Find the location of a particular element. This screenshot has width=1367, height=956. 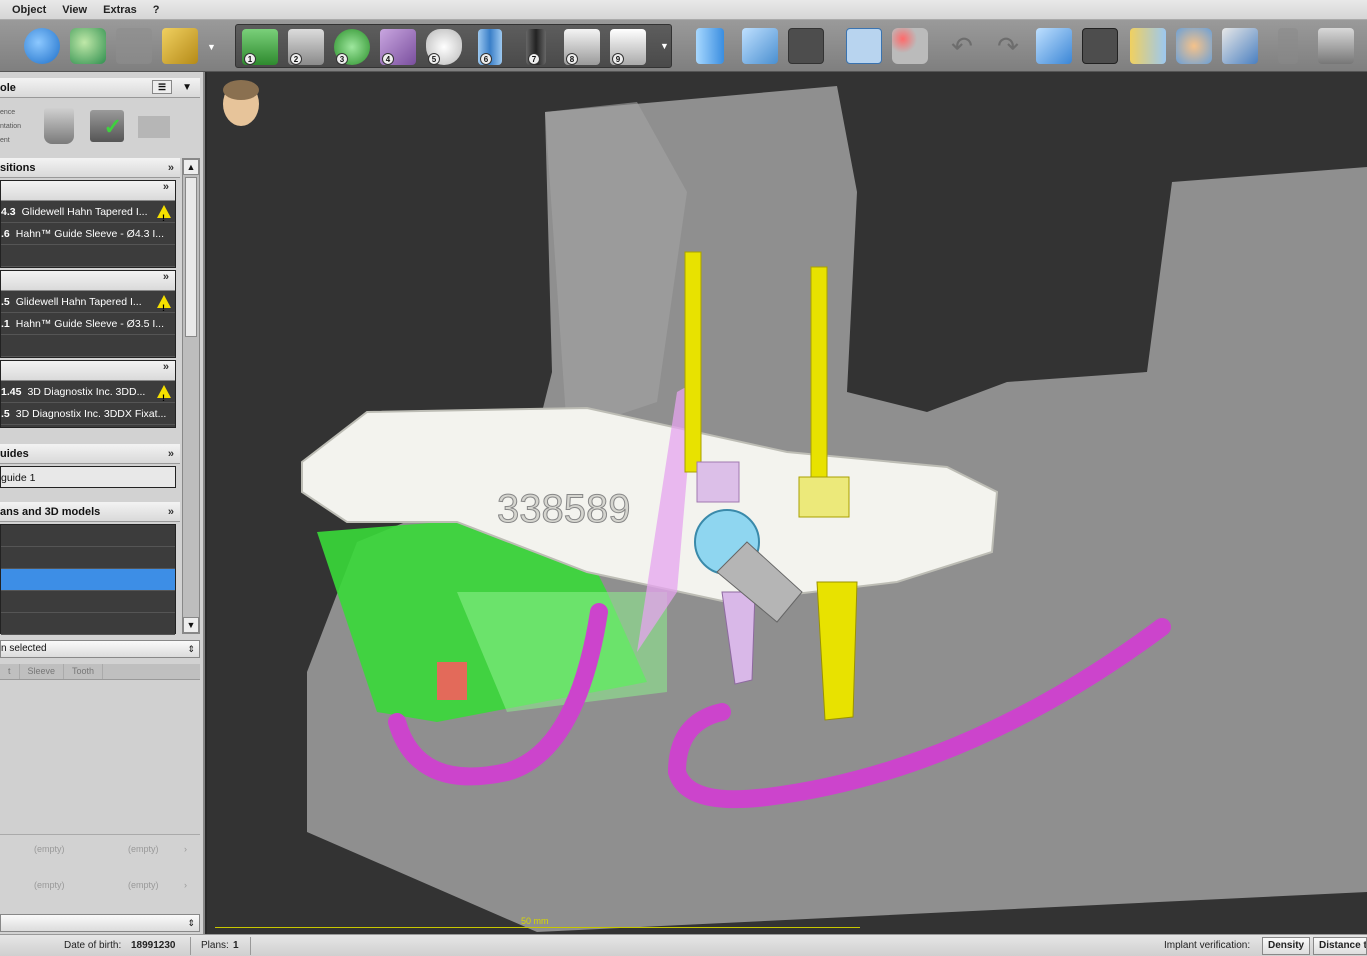

property-tabs: t Sleeve Tooth is located at coordinates (100, 672).